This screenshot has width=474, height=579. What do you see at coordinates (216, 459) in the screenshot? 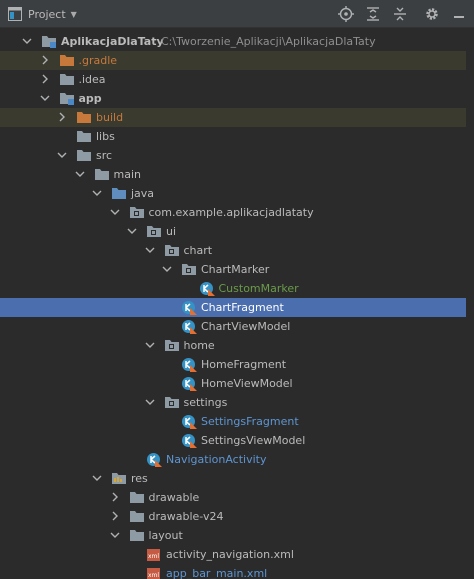
I see `tree-item-label: NavigationActivity` at bounding box center [216, 459].